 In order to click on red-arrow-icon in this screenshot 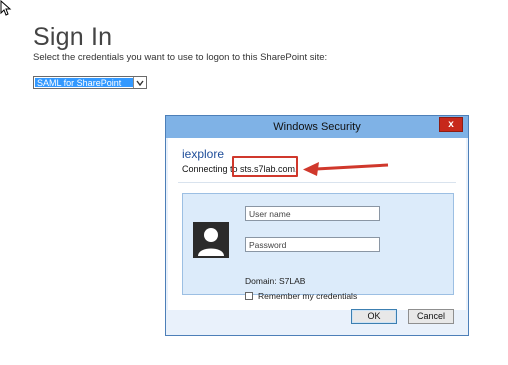, I will do `click(346, 169)`.